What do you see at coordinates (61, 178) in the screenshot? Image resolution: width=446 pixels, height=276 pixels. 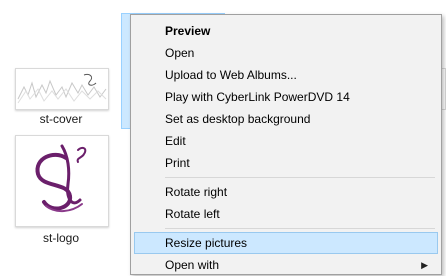 I see `logo-image` at bounding box center [61, 178].